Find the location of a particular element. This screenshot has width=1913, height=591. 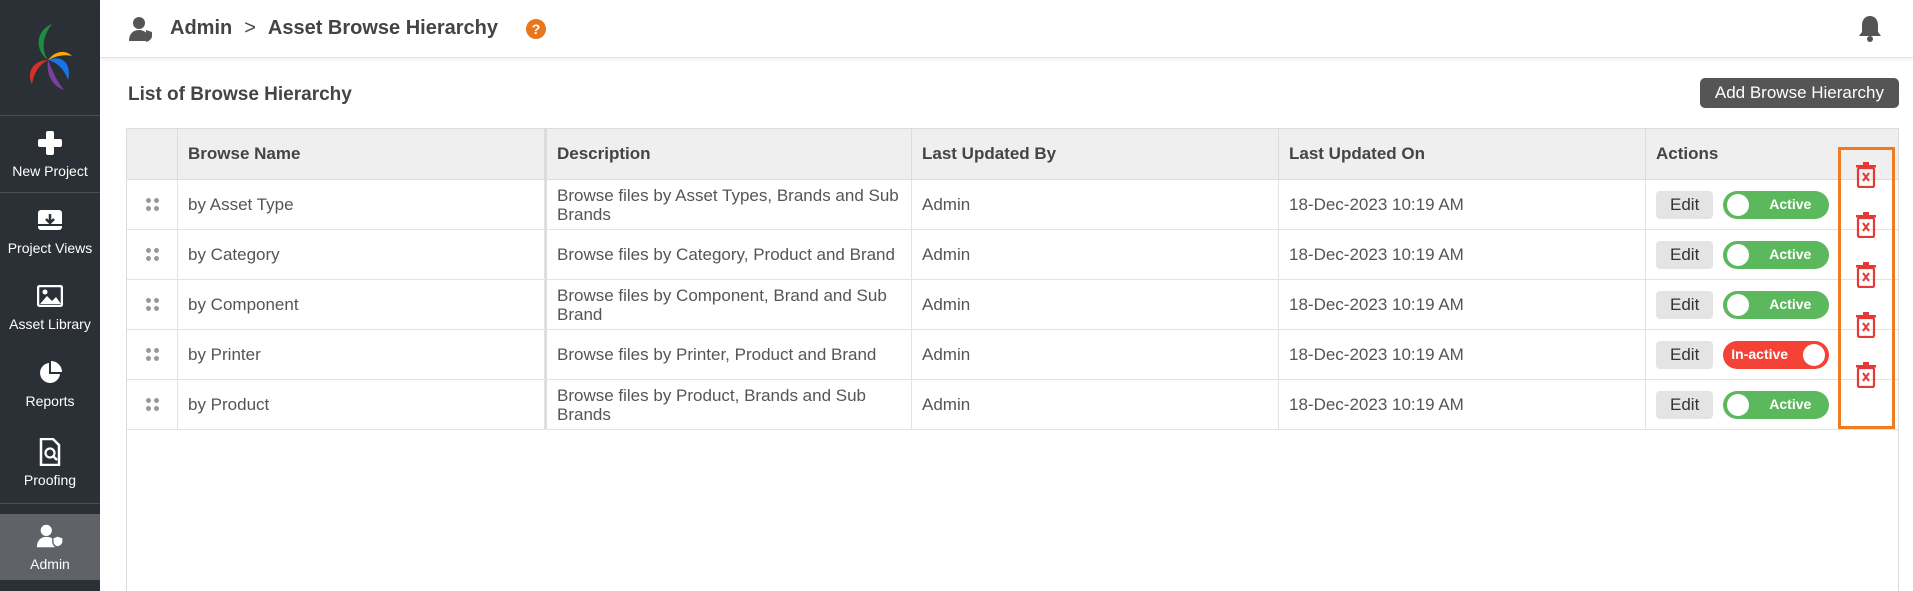

header-drag-column is located at coordinates (152, 154).